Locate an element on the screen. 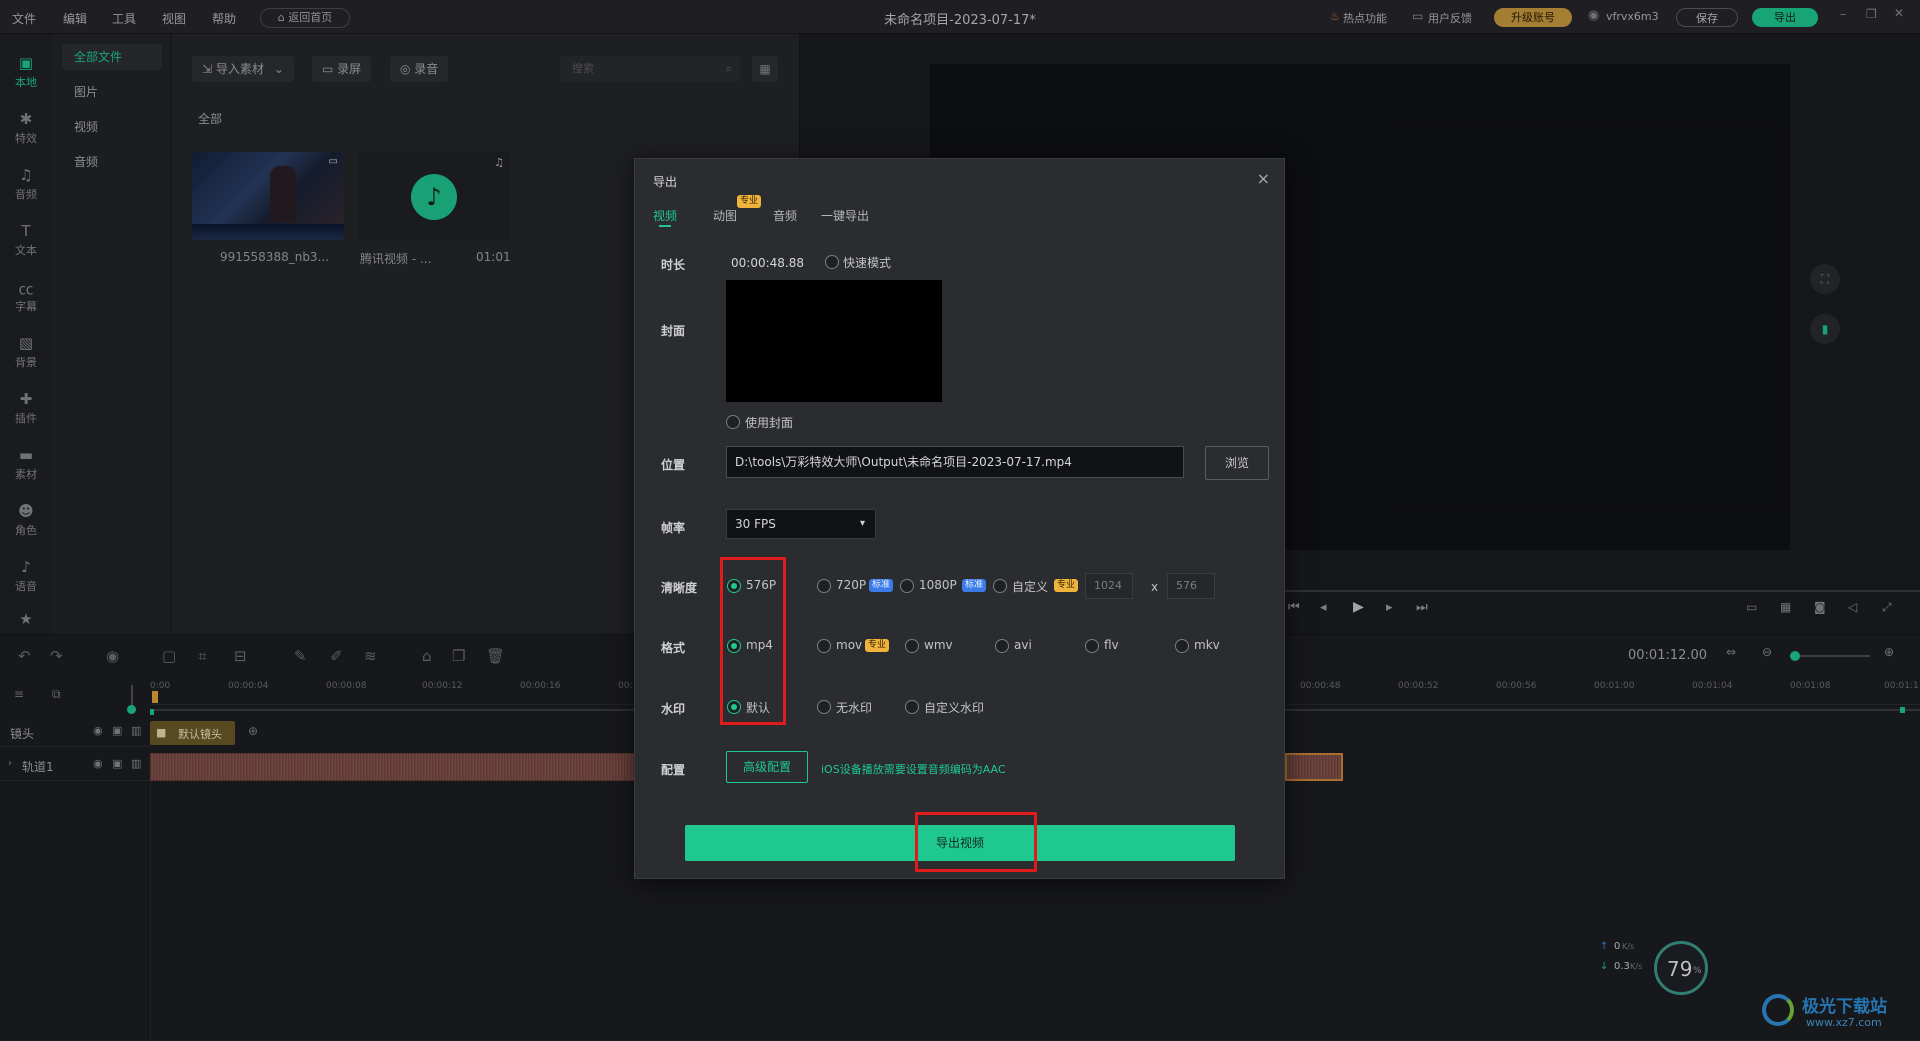  res-1080p-label: 1080P is located at coordinates (938, 585).